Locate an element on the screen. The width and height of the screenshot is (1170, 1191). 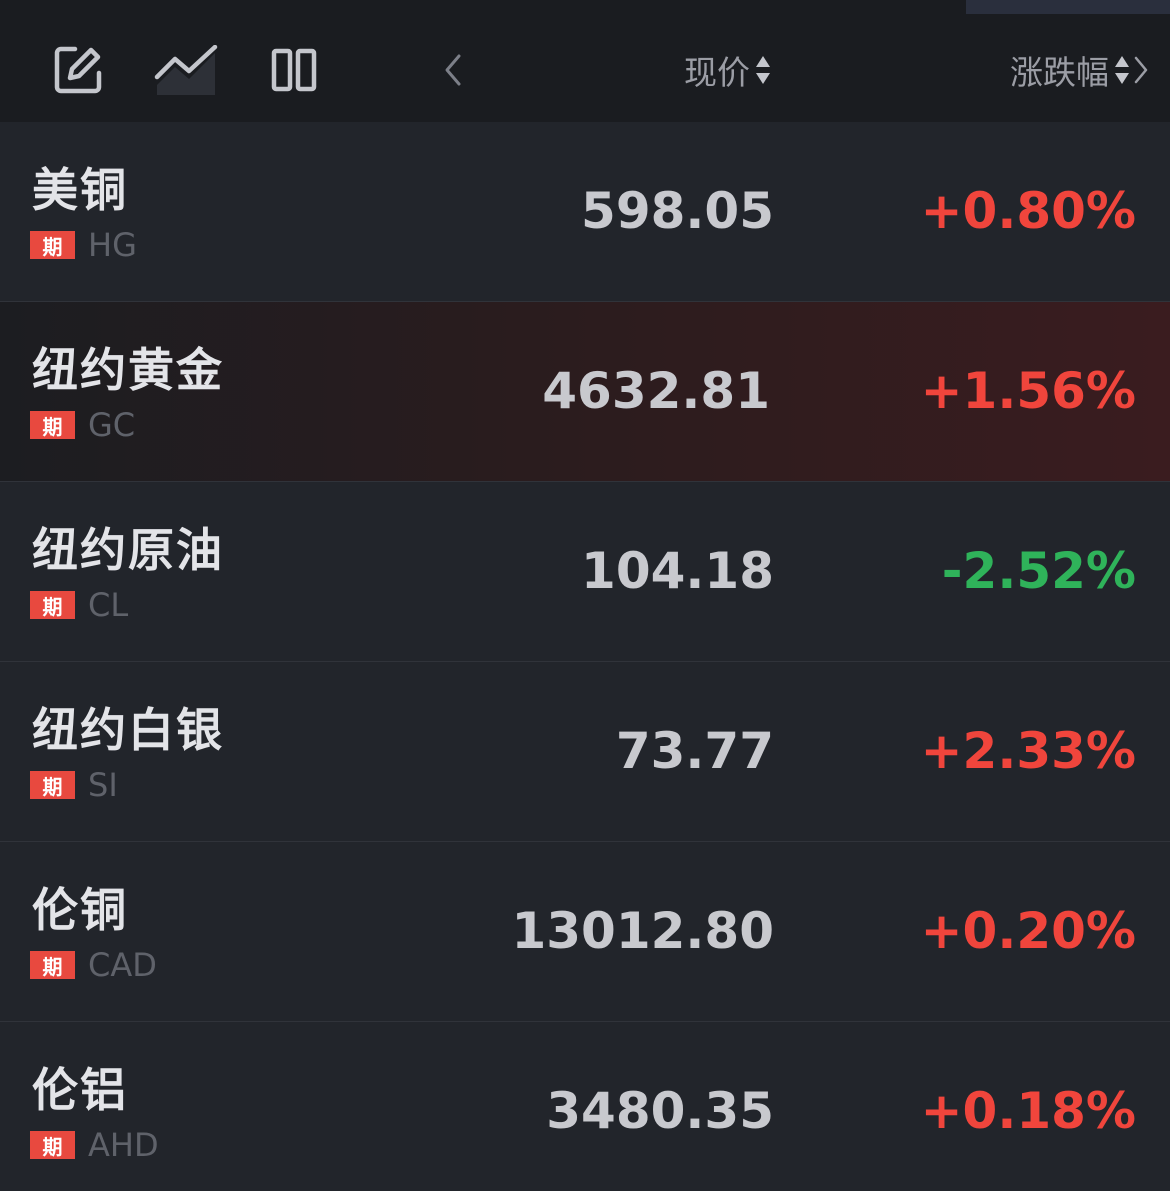
chevron-left-icon is located at coordinates (453, 70).